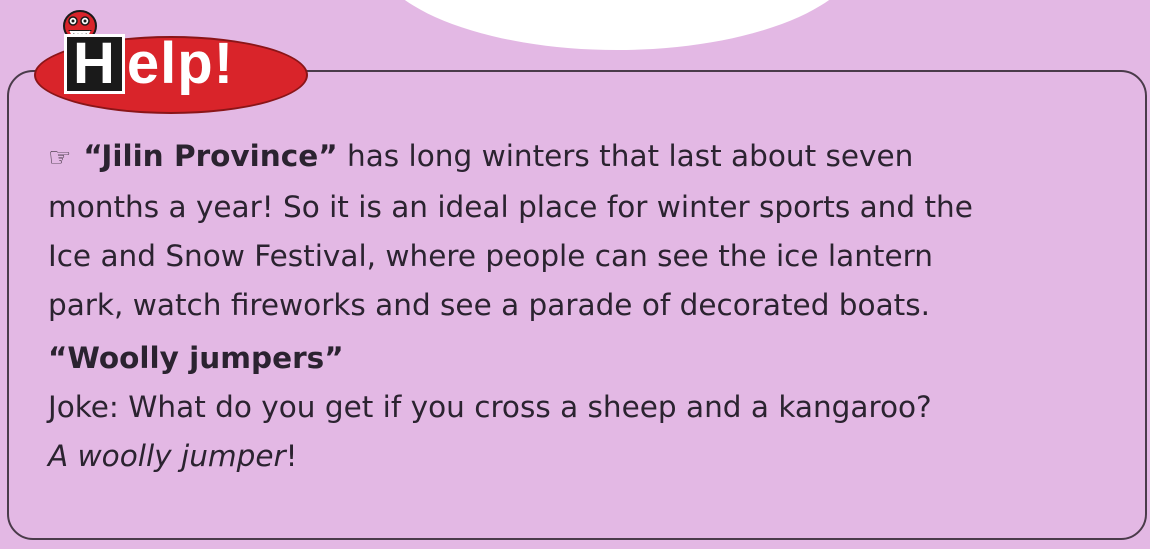  Describe the element at coordinates (196, 358) in the screenshot. I see `term-woolly: “Woolly jumpers”` at that location.